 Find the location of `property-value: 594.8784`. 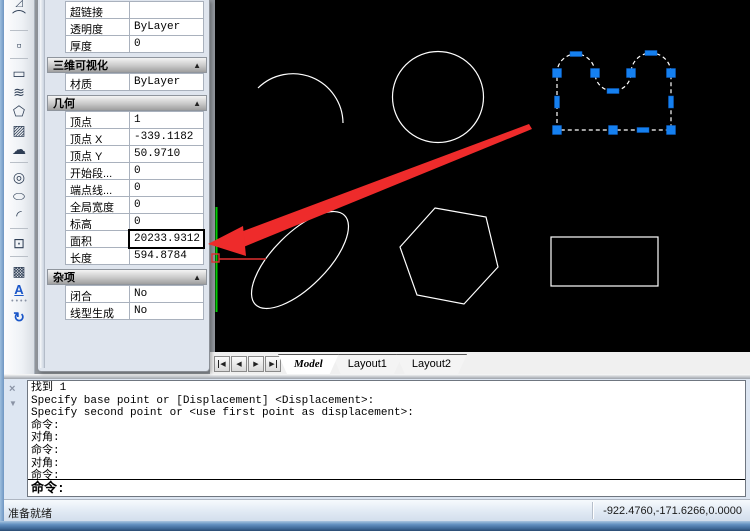

property-value: 594.8784 is located at coordinates (166, 256).